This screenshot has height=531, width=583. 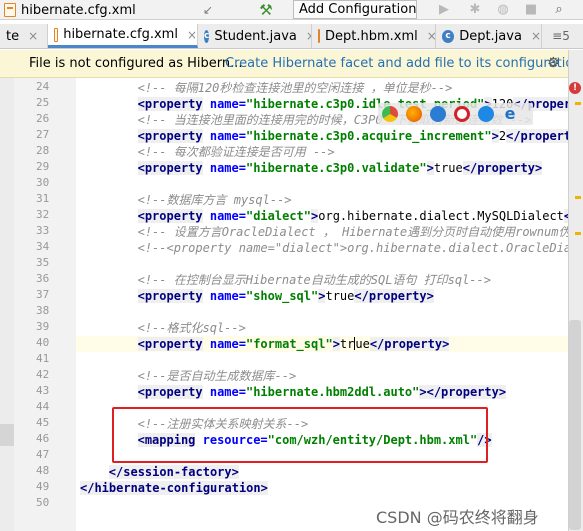 I want to click on line-number: 48, so click(x=43, y=470).